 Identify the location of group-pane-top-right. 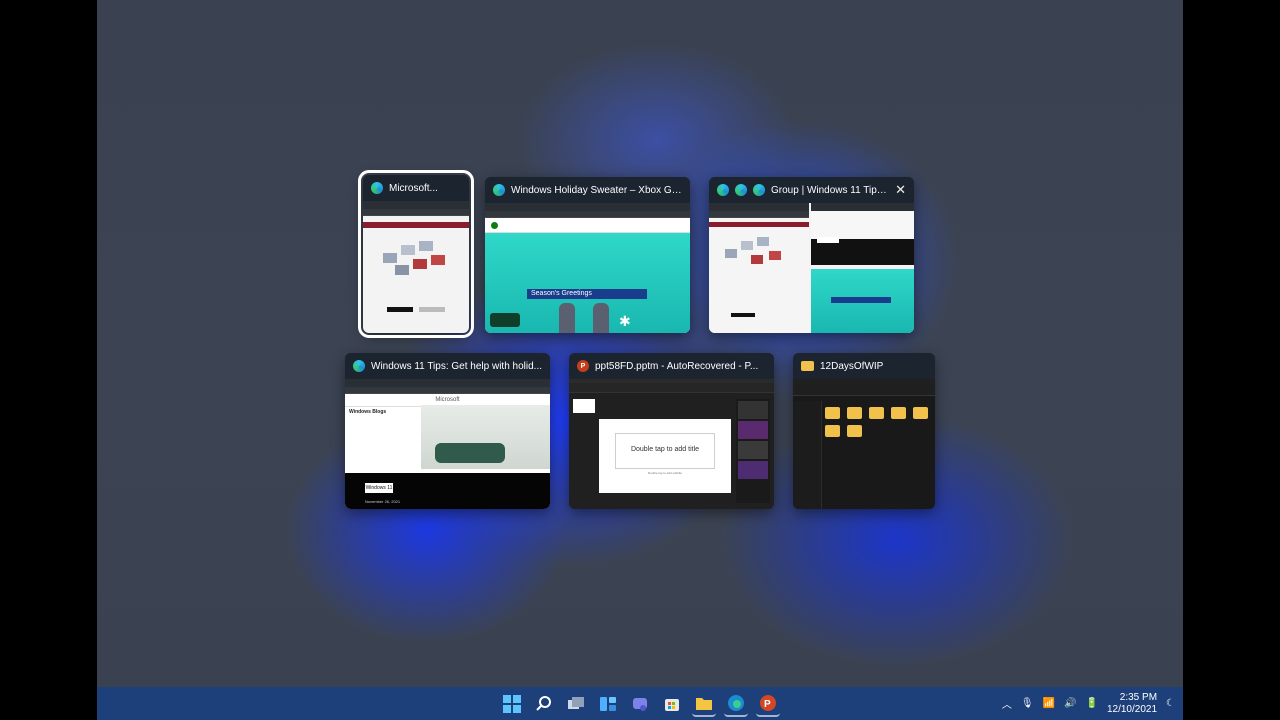
(862, 234).